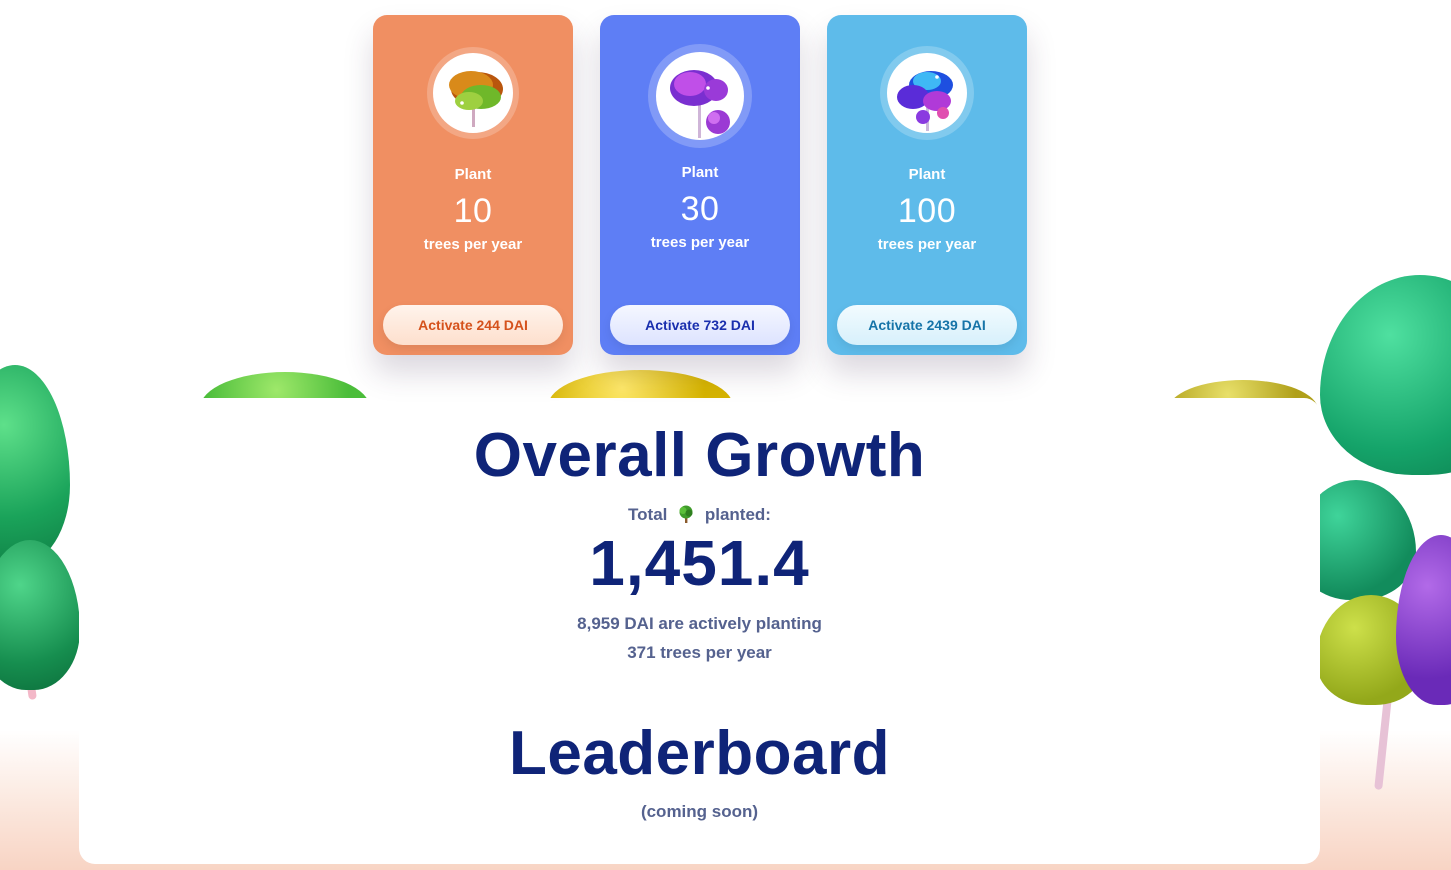  I want to click on total-suffix: planted:, so click(737, 514).